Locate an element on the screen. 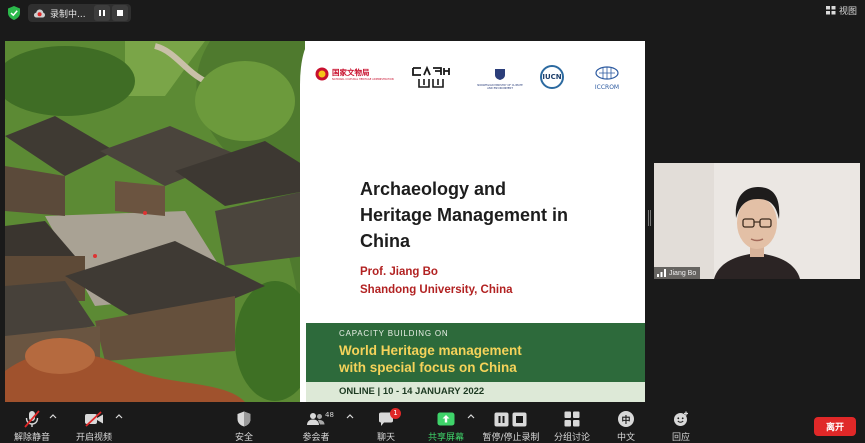 Image resolution: width=865 pixels, height=443 pixels. splitter-handle is located at coordinates (649, 218).